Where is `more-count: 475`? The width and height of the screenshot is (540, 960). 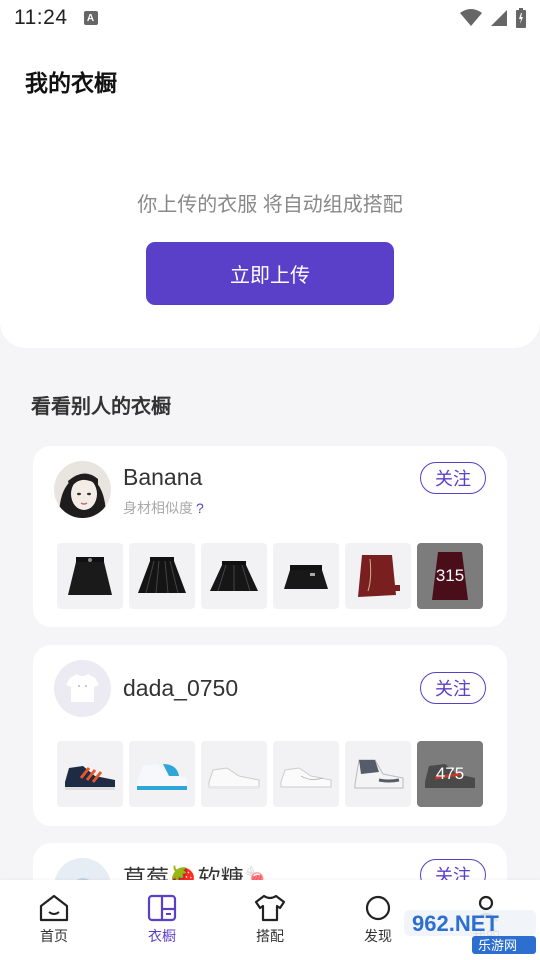
more-count: 475 is located at coordinates (450, 773).